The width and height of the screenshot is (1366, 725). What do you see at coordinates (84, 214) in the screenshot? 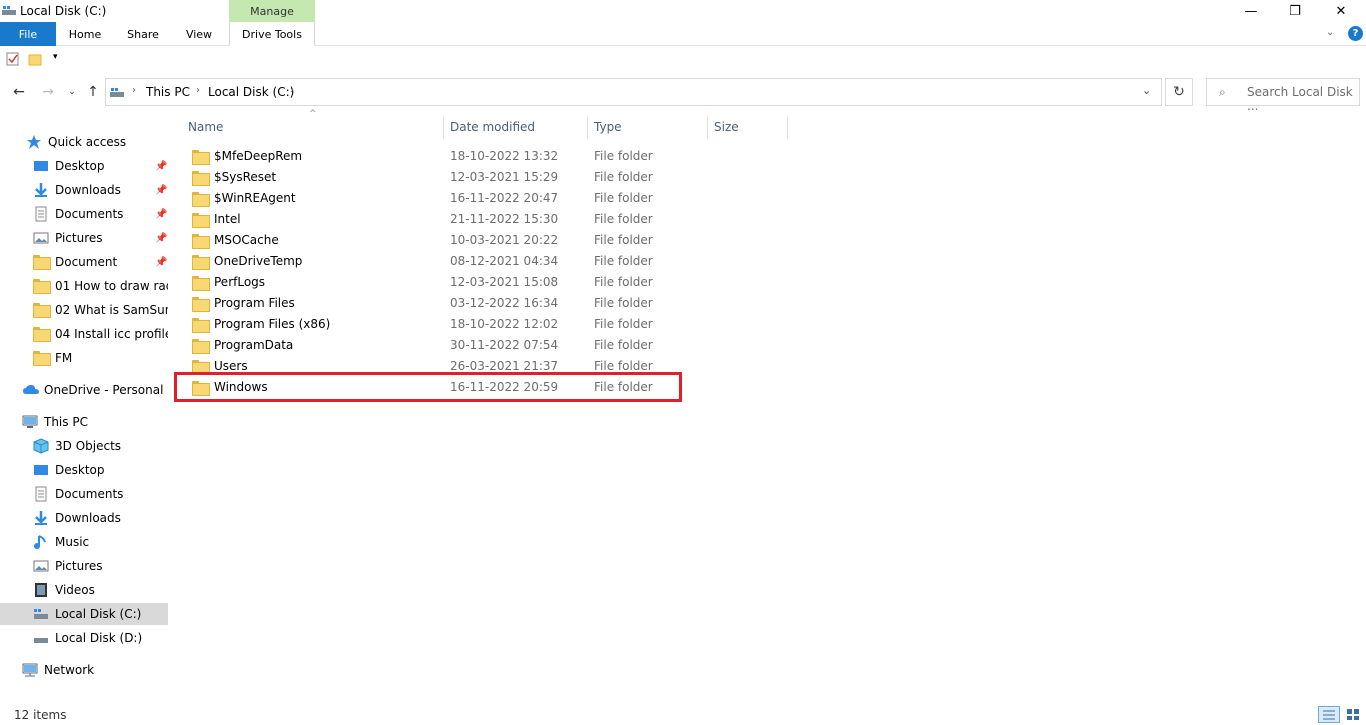
I see `sidebar-item-documents: Documents 📌` at bounding box center [84, 214].